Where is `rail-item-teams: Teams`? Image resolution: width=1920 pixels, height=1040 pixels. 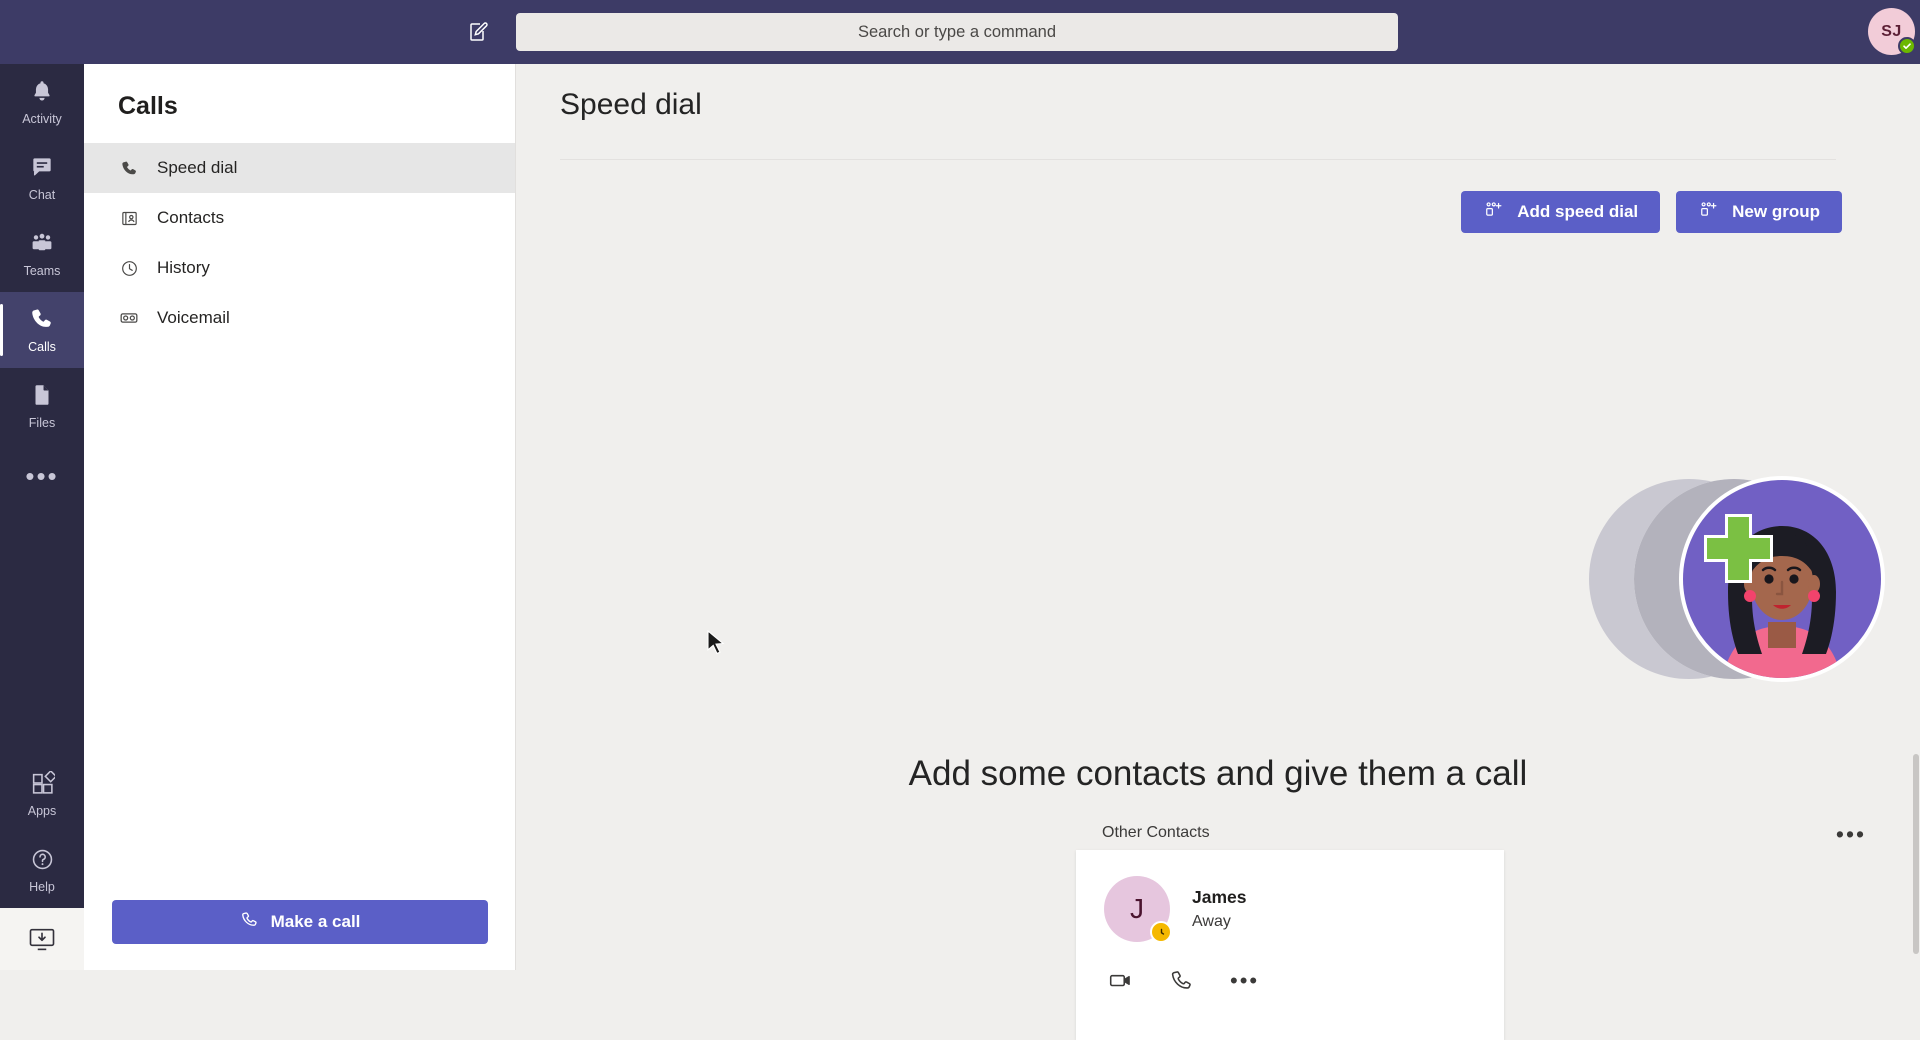
rail-item-teams: Teams is located at coordinates (42, 254).